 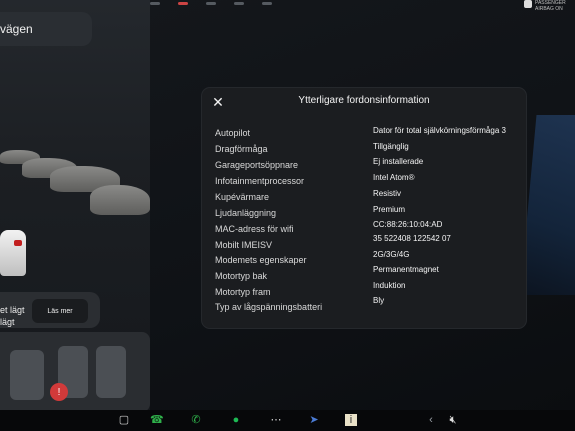 What do you see at coordinates (59, 392) in the screenshot?
I see `seatbelt-alert-icon: !` at bounding box center [59, 392].